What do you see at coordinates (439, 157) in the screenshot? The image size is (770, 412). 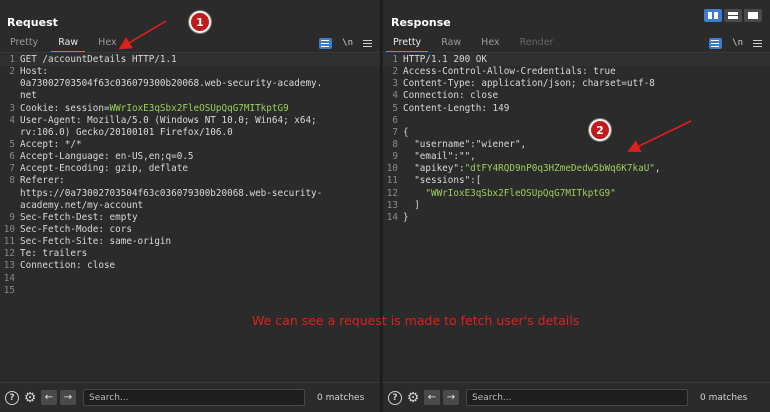 I see `line-content: "email":"",` at bounding box center [439, 157].